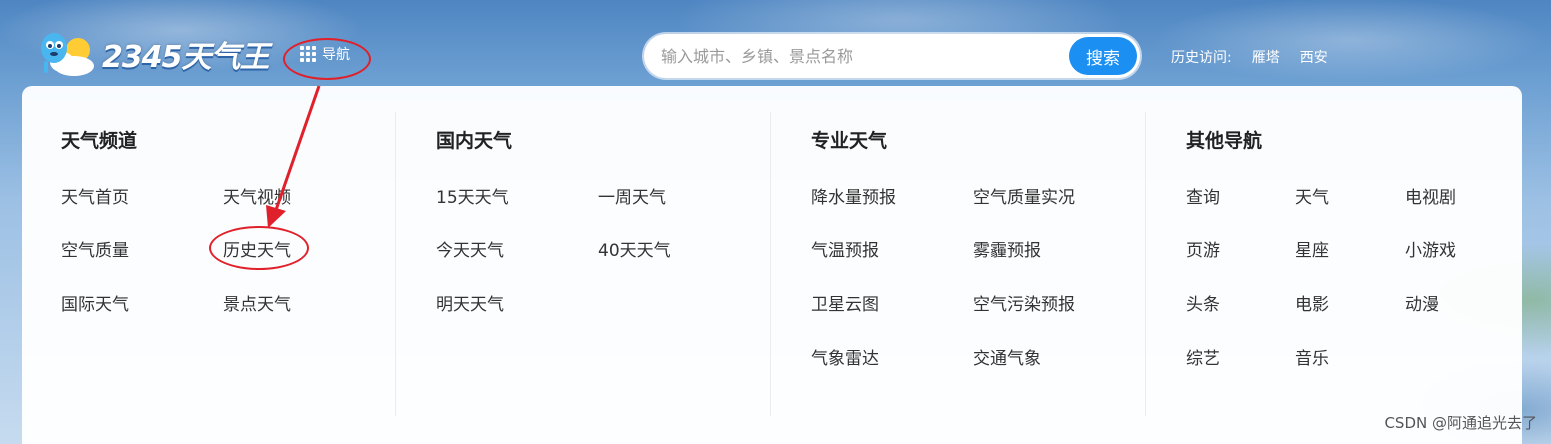  I want to click on nav-link: 动漫, so click(1422, 302).